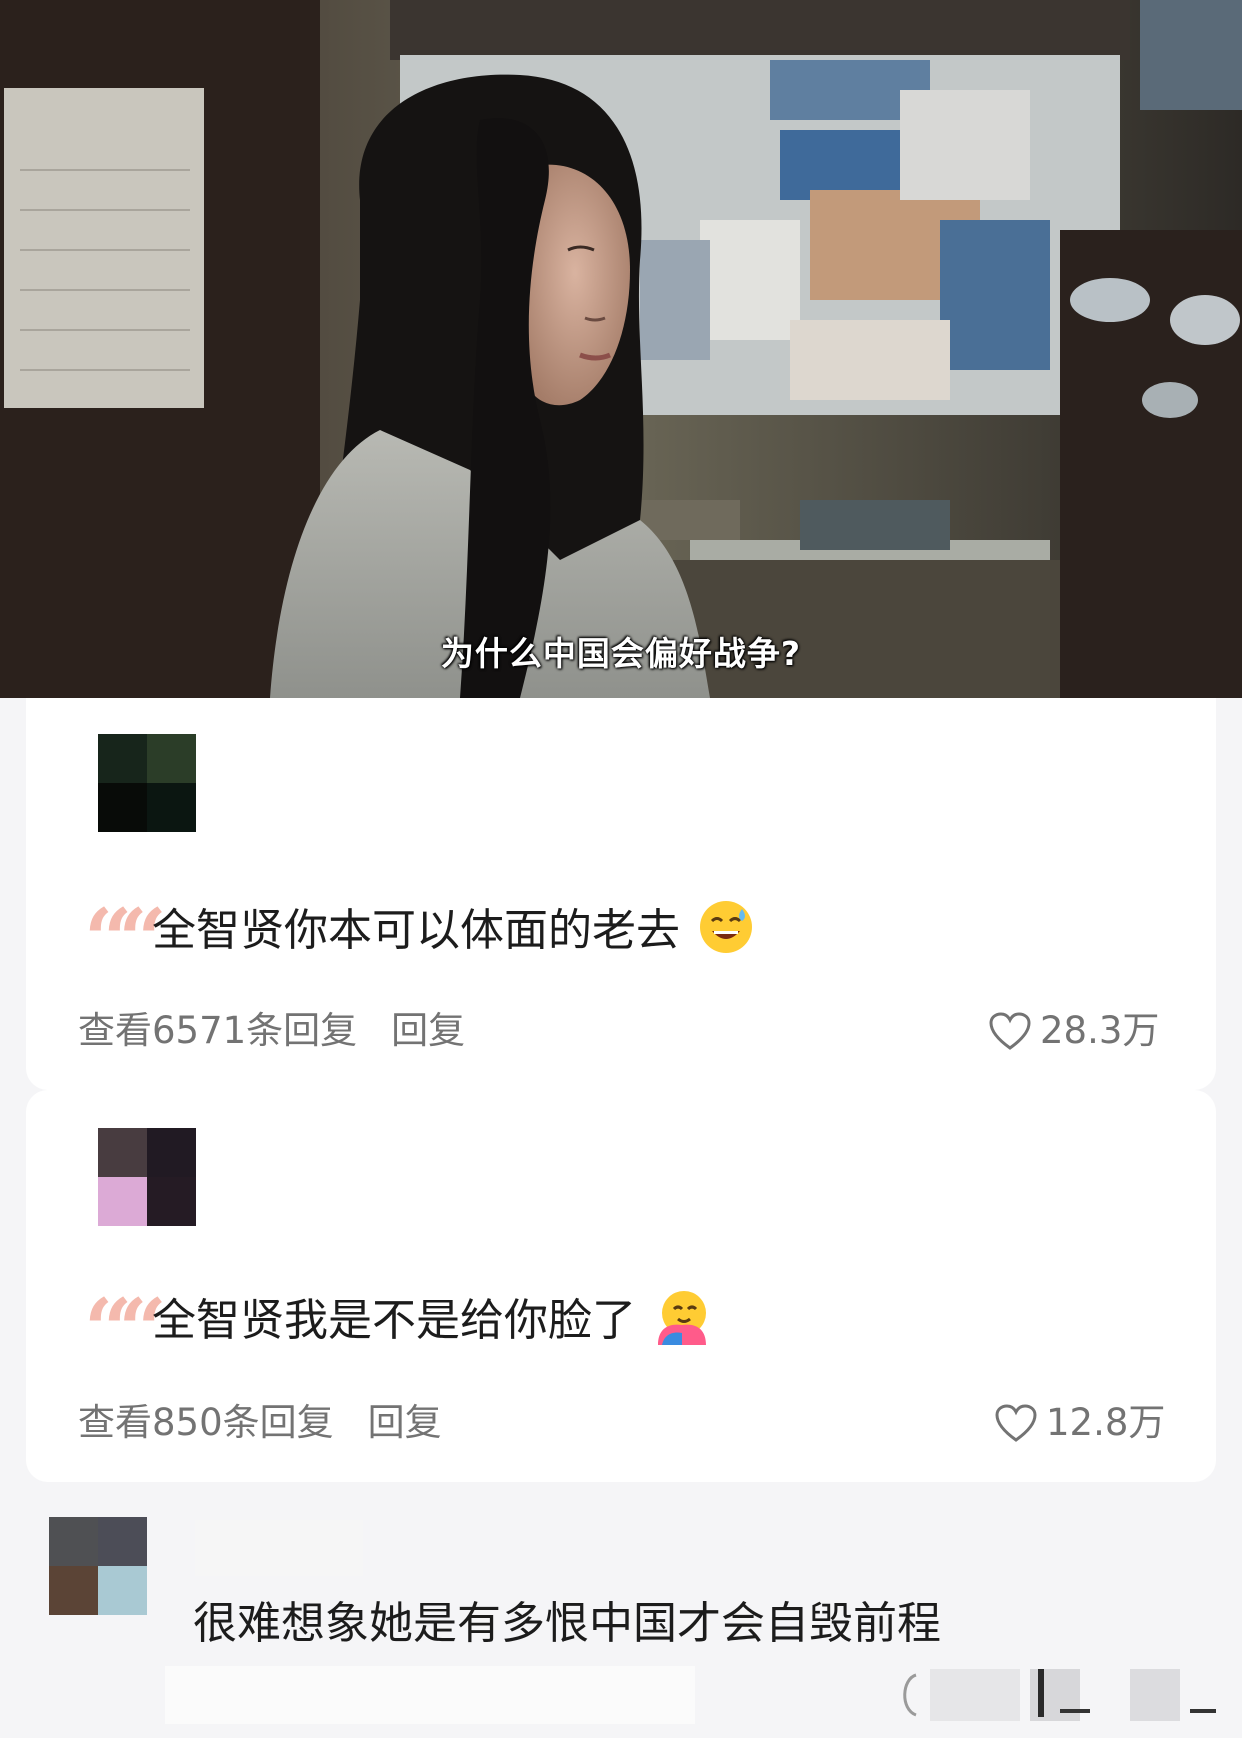 The image size is (1242, 1738). Describe the element at coordinates (217, 1030) in the screenshot. I see `view-replies-link: 查看6571条回复` at that location.